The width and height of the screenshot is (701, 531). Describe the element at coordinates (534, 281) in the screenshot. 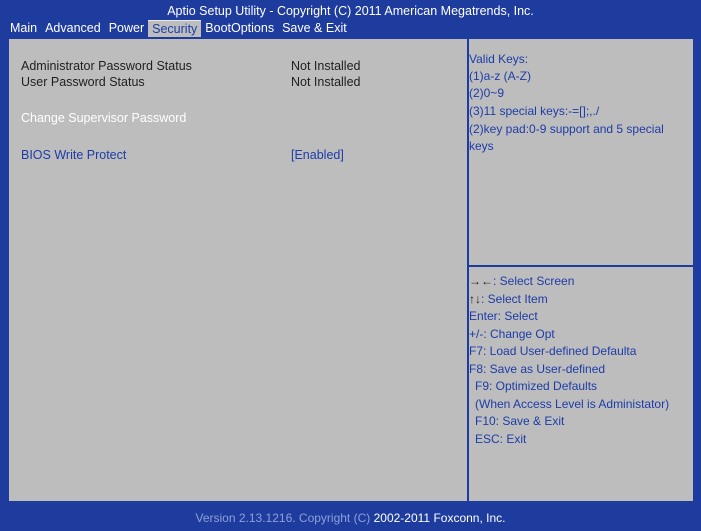

I see `select-screen-text: : Select Screen` at that location.